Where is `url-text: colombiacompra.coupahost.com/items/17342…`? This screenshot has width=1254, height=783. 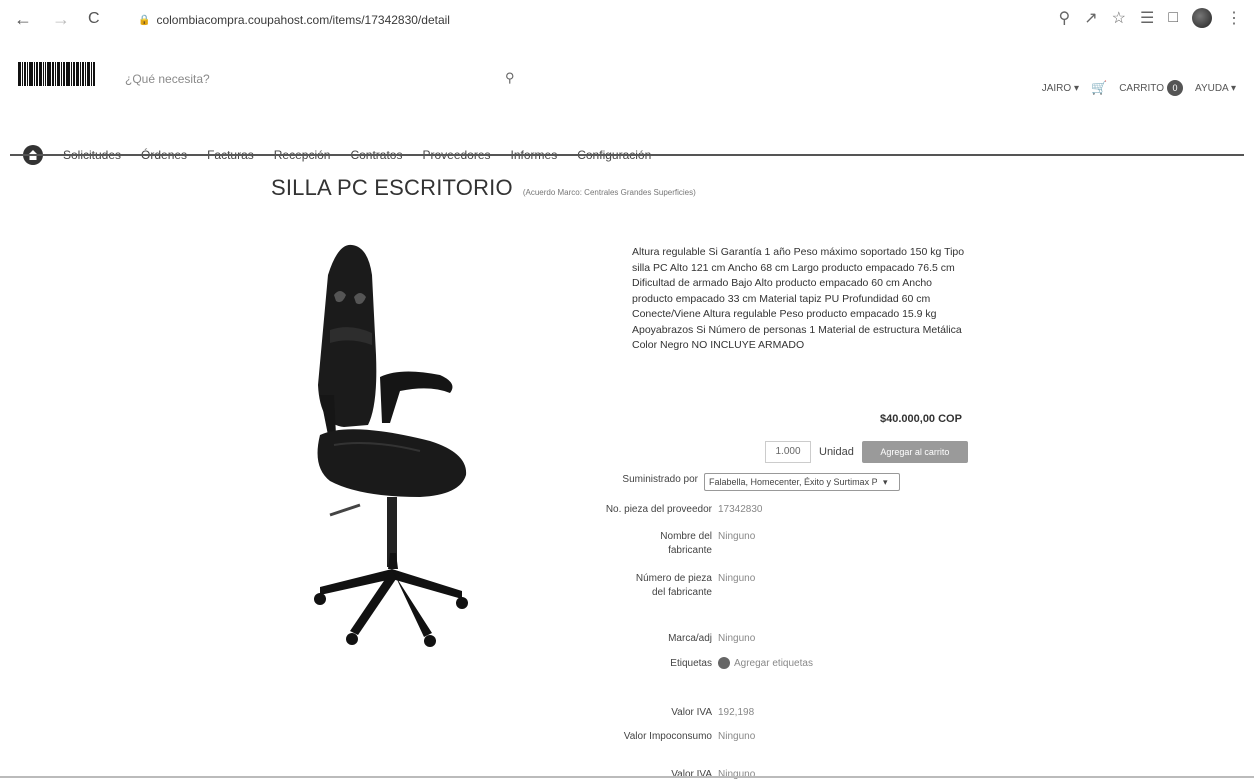 url-text: colombiacompra.coupahost.com/items/17342… is located at coordinates (303, 20).